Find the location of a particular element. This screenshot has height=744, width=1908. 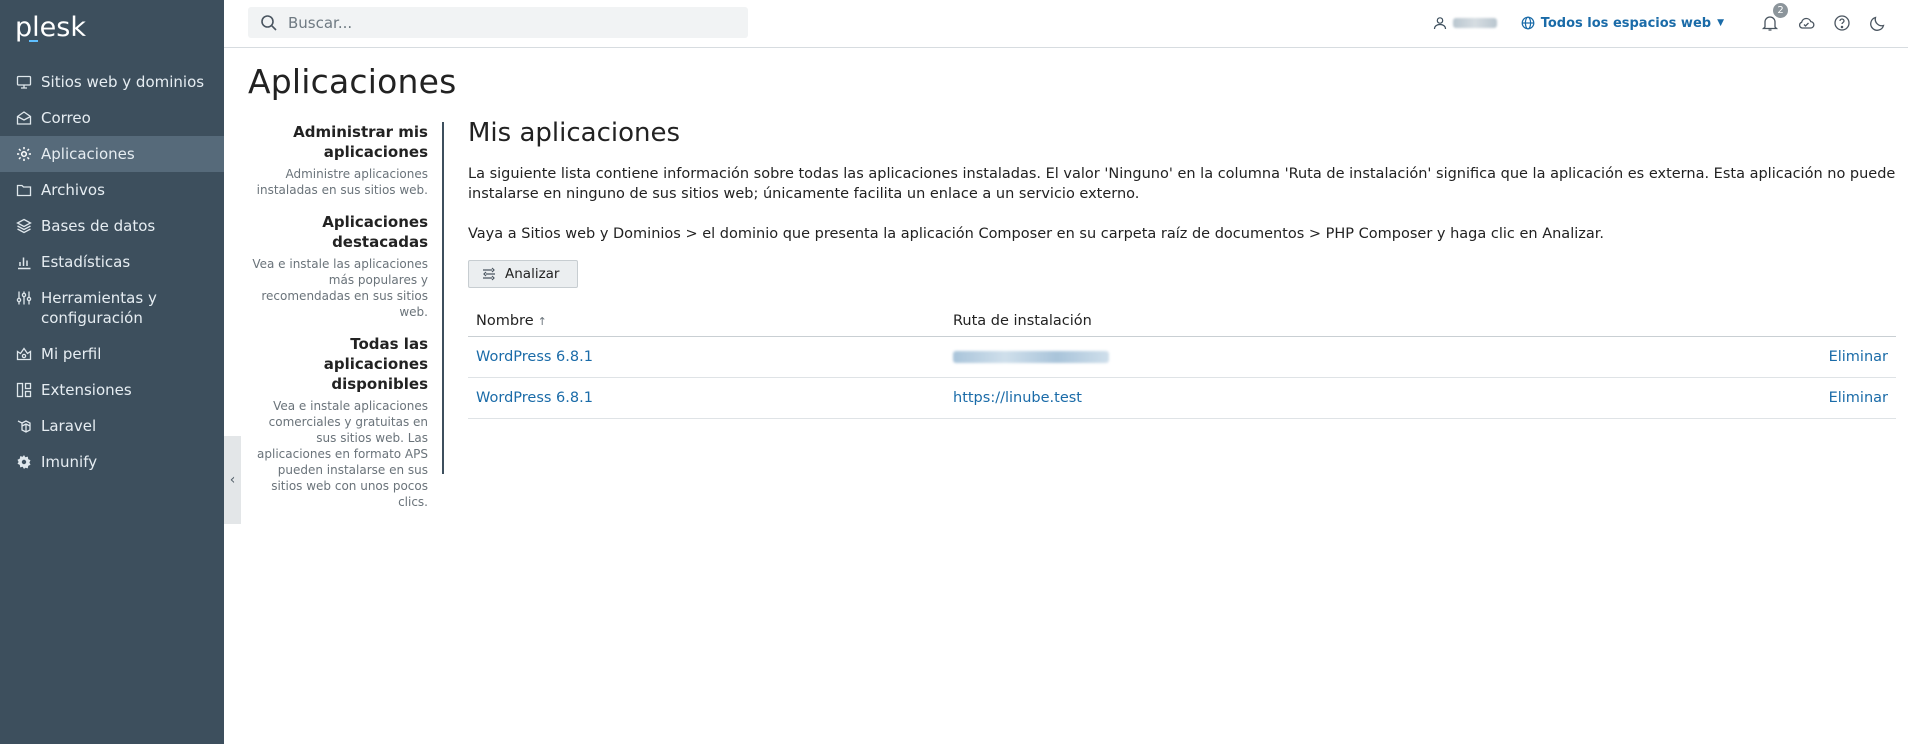

analyze-icon is located at coordinates (489, 274).